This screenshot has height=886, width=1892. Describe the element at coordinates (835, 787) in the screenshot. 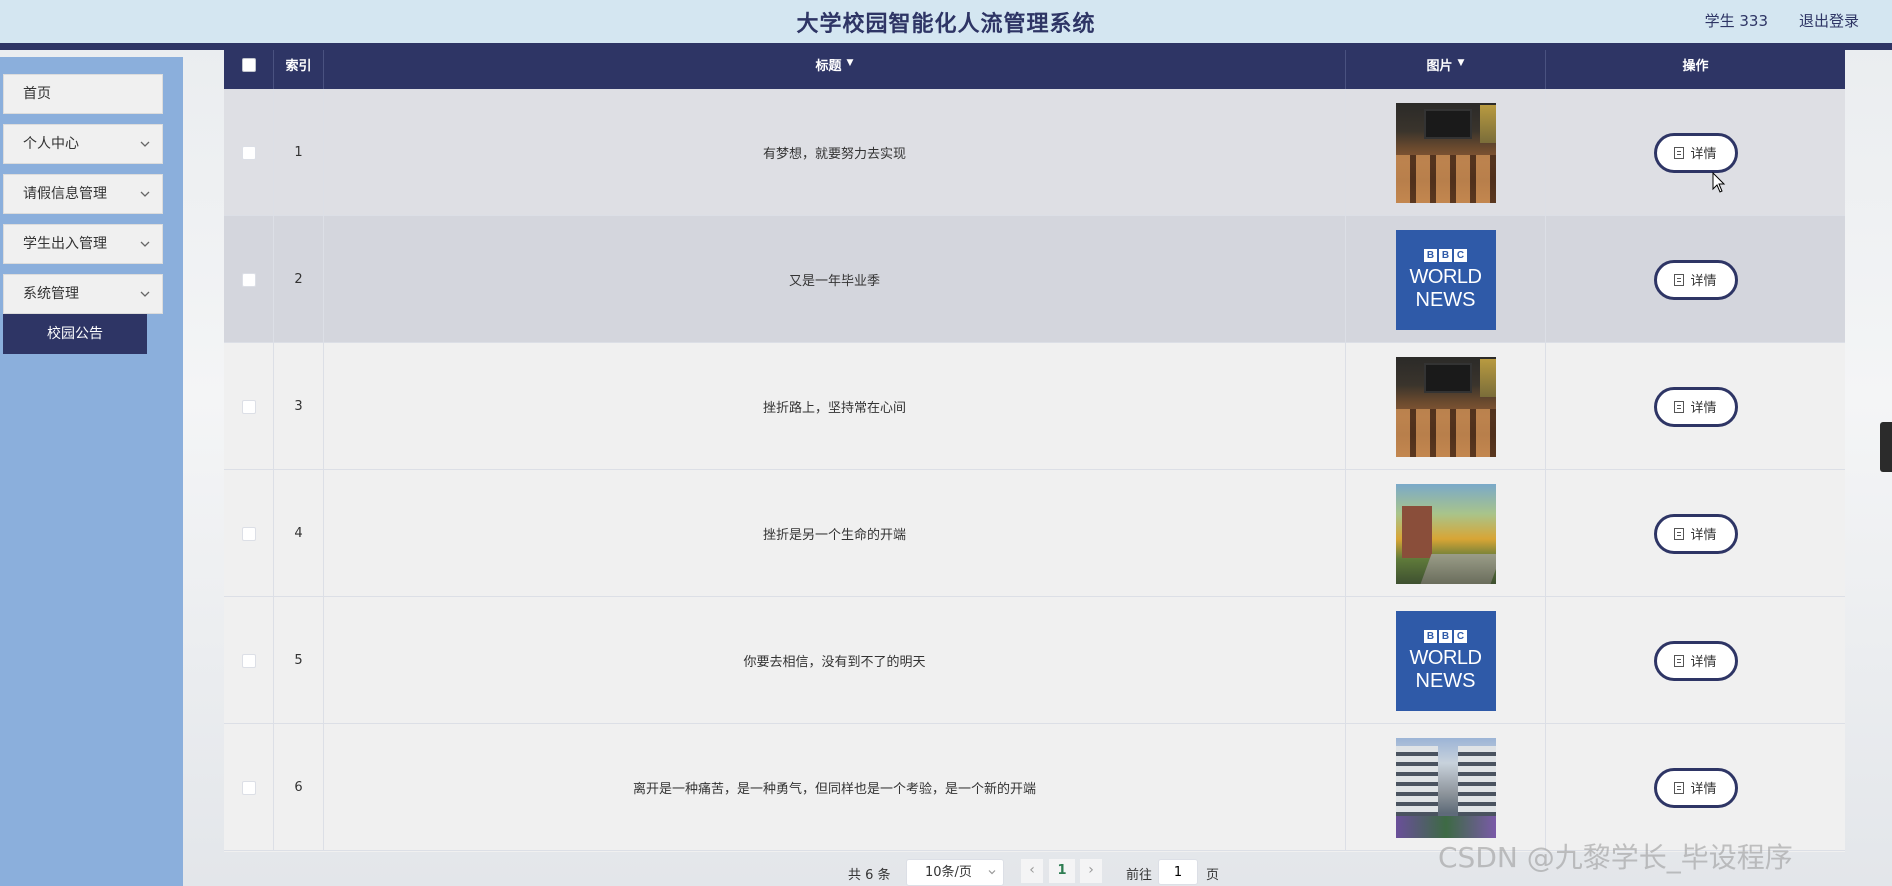

I see `title-cell: 离开是一种痛苦，是一种勇气，但同样也是一个考验，是一个新的开端` at that location.